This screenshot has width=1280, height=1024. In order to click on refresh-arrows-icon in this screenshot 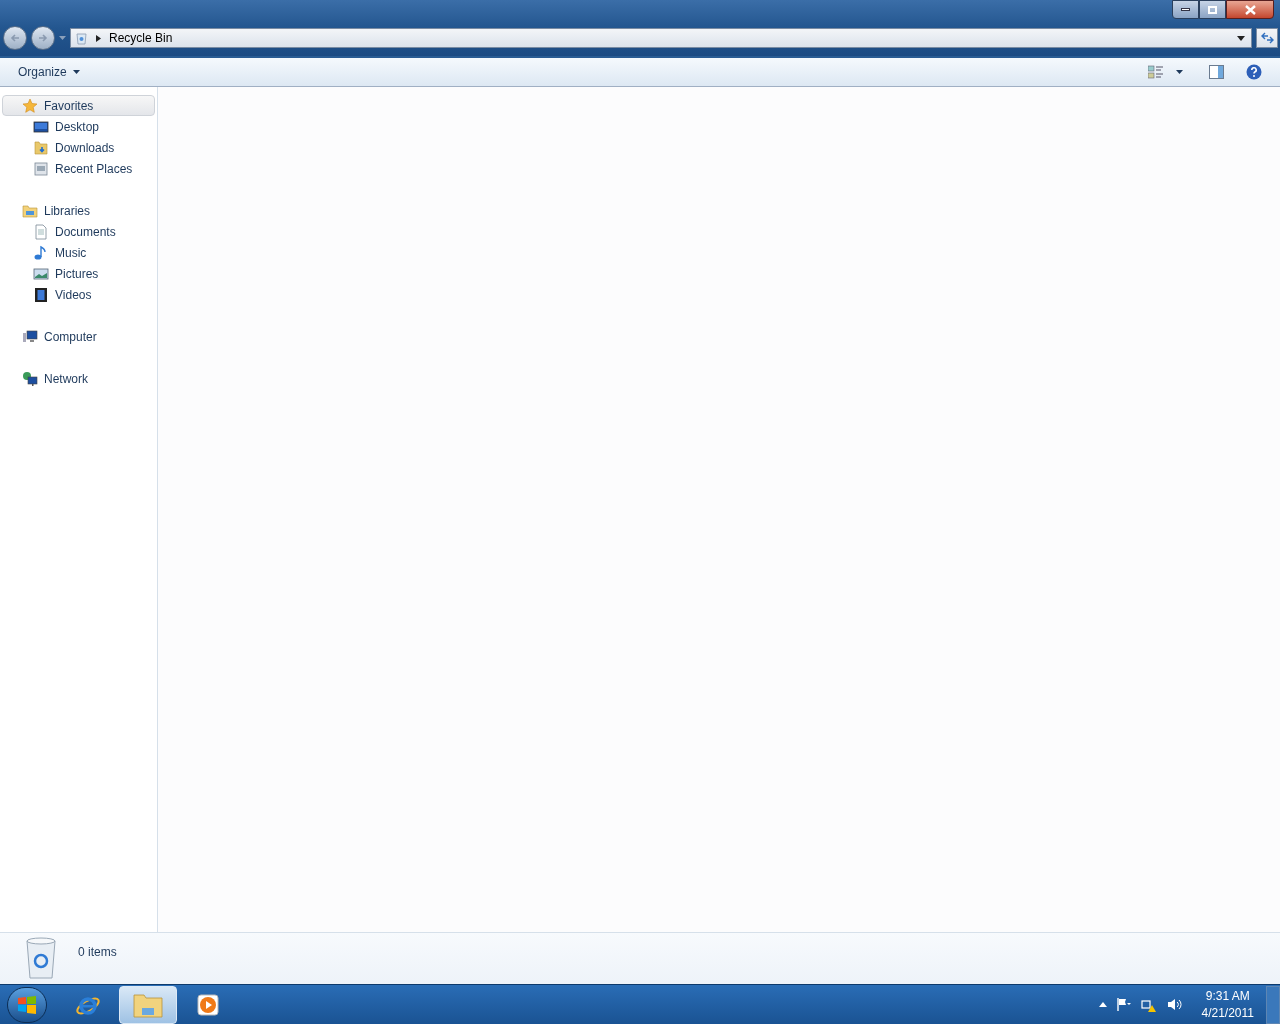, I will do `click(1267, 38)`.